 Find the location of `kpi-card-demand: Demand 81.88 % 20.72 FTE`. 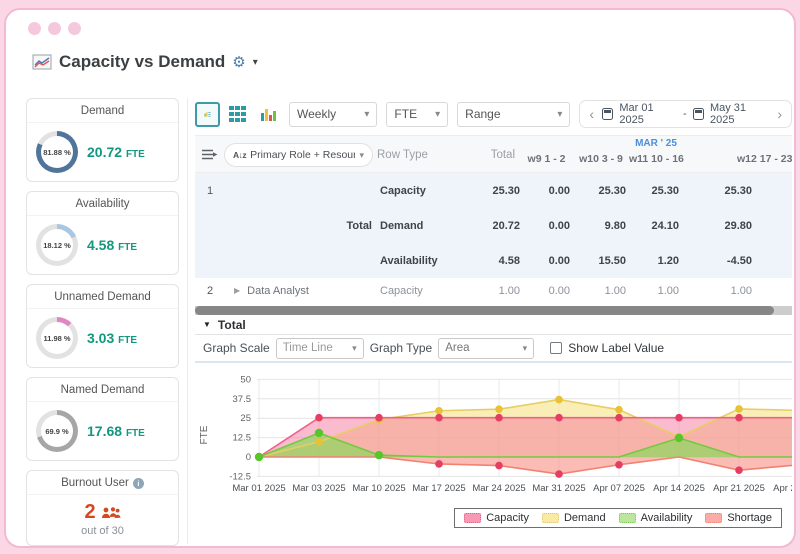

kpi-card-demand: Demand 81.88 % 20.72 FTE is located at coordinates (102, 140).